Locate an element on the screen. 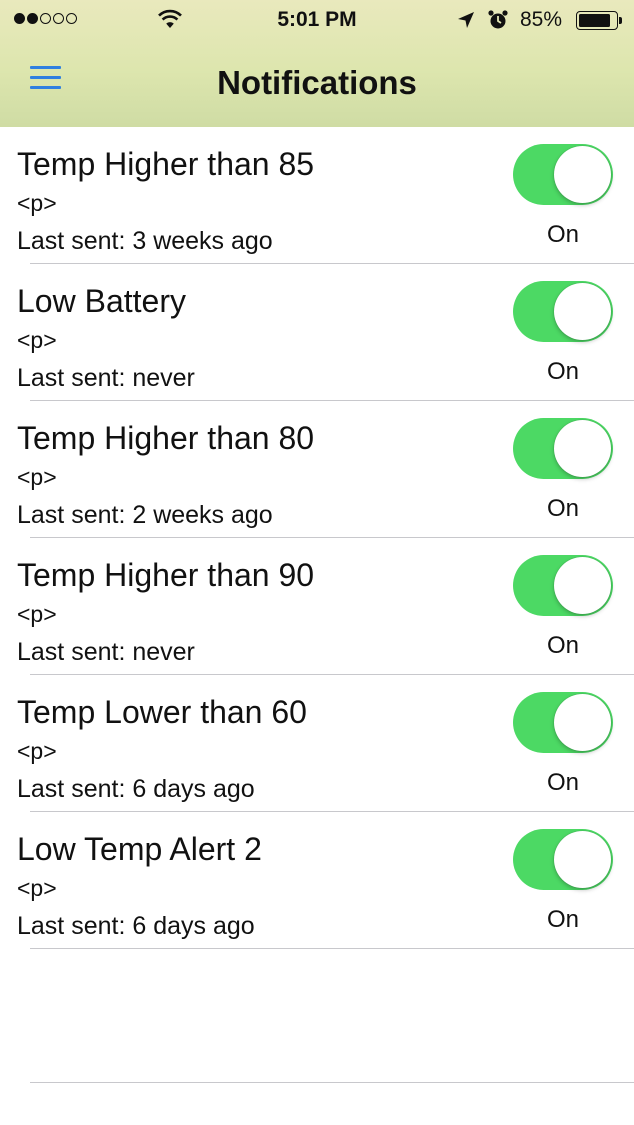 The image size is (634, 1125). notification-row: Temp Higher than 90 <p> Last sent: never On is located at coordinates (317, 606).